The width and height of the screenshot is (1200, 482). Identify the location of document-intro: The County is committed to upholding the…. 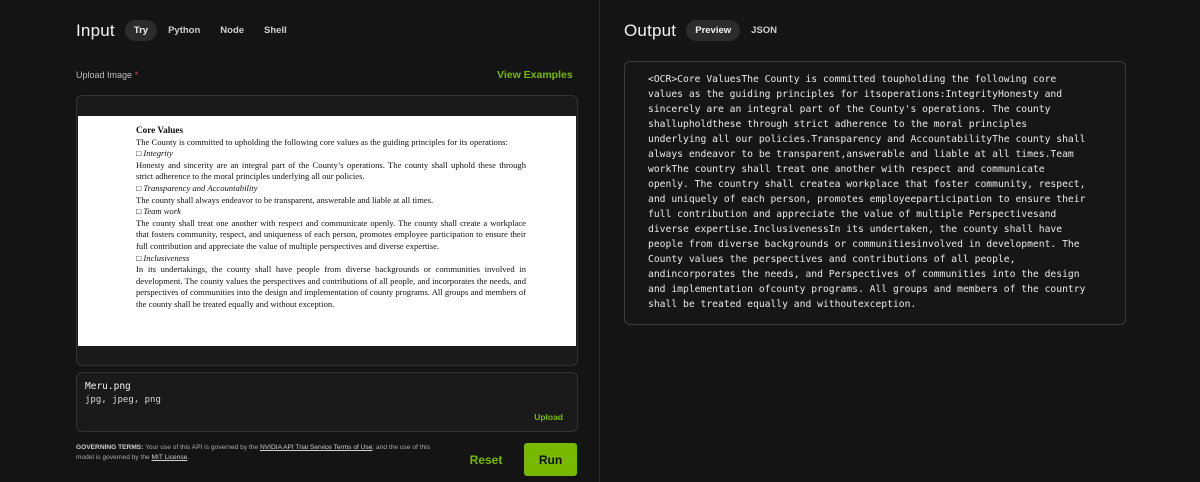
(322, 141).